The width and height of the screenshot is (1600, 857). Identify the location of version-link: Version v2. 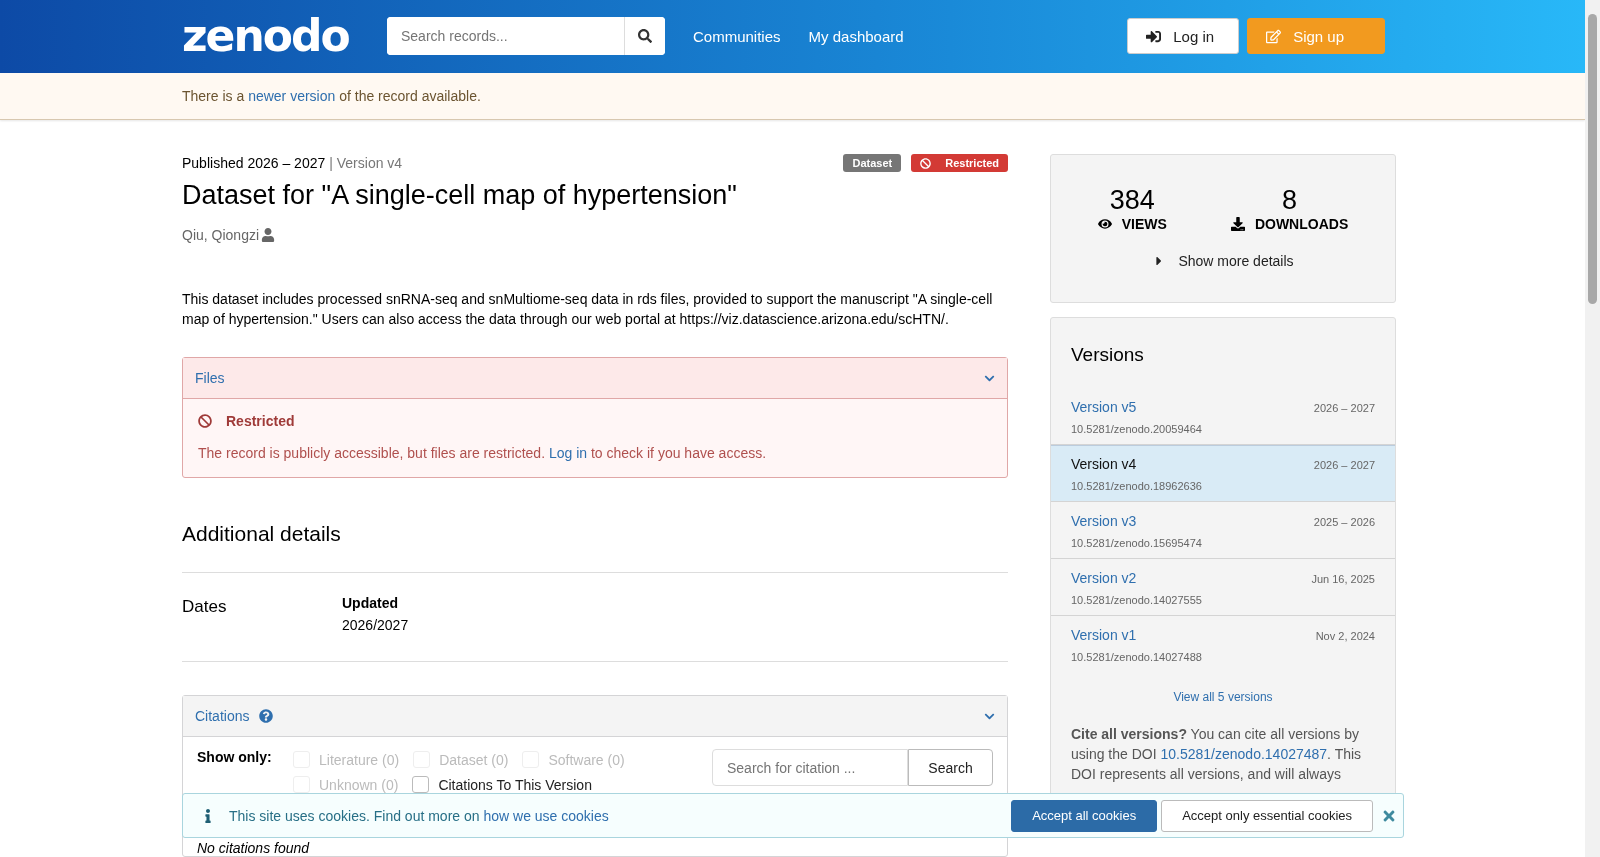
(1104, 578).